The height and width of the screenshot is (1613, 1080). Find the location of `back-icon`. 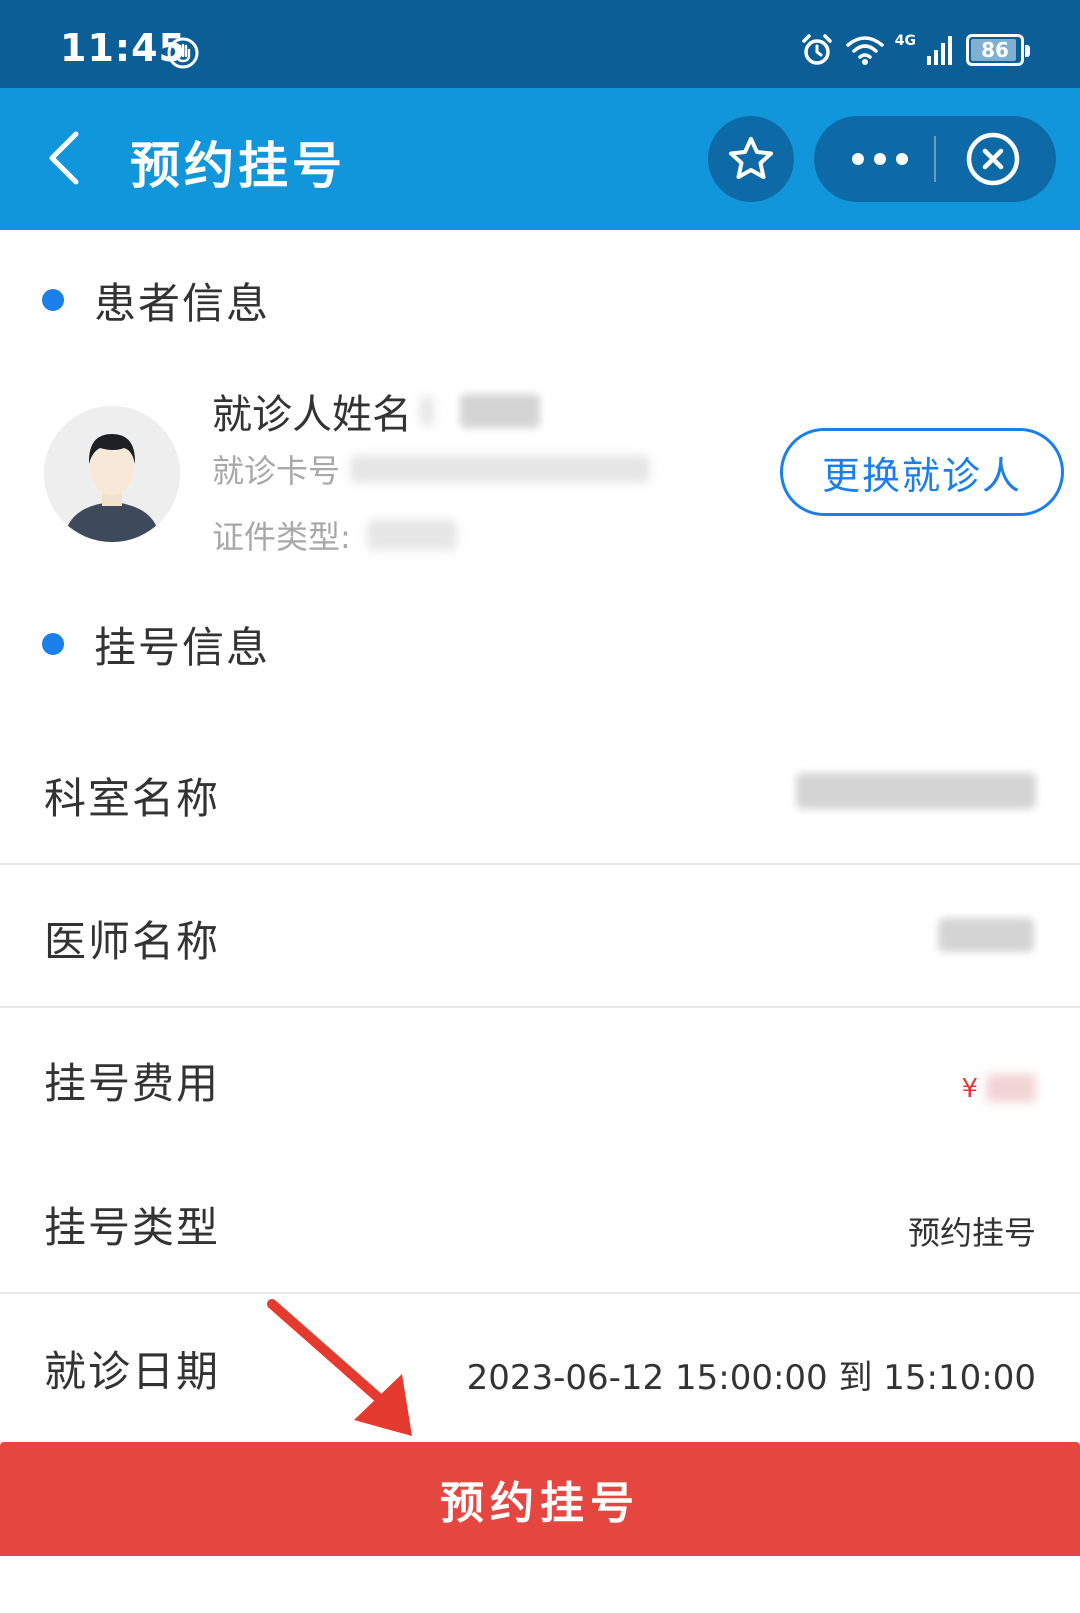

back-icon is located at coordinates (64, 158).